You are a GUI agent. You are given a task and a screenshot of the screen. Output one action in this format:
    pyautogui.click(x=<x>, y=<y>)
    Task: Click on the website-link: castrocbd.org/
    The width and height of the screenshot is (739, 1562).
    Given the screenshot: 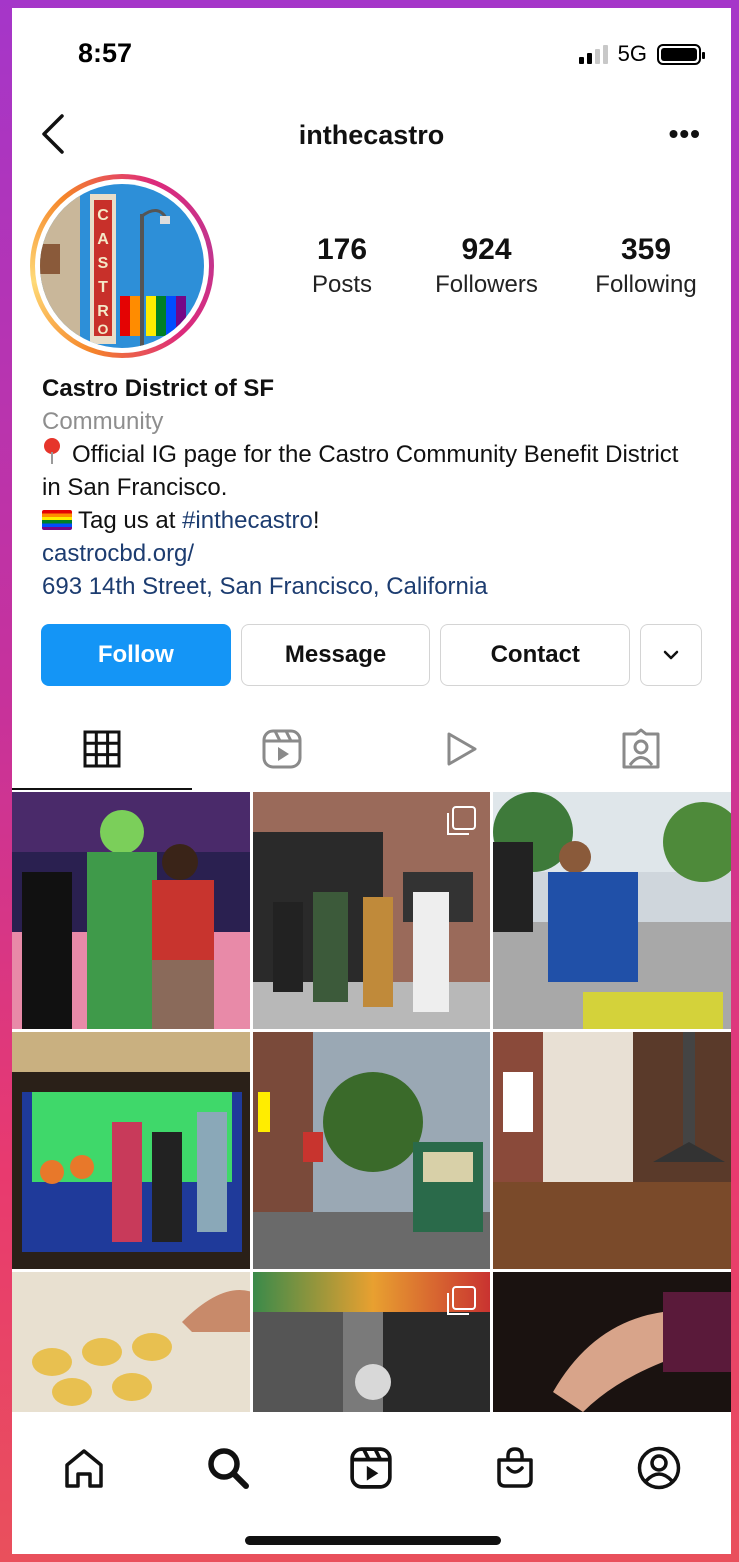 What is the action you would take?
    pyautogui.click(x=371, y=553)
    